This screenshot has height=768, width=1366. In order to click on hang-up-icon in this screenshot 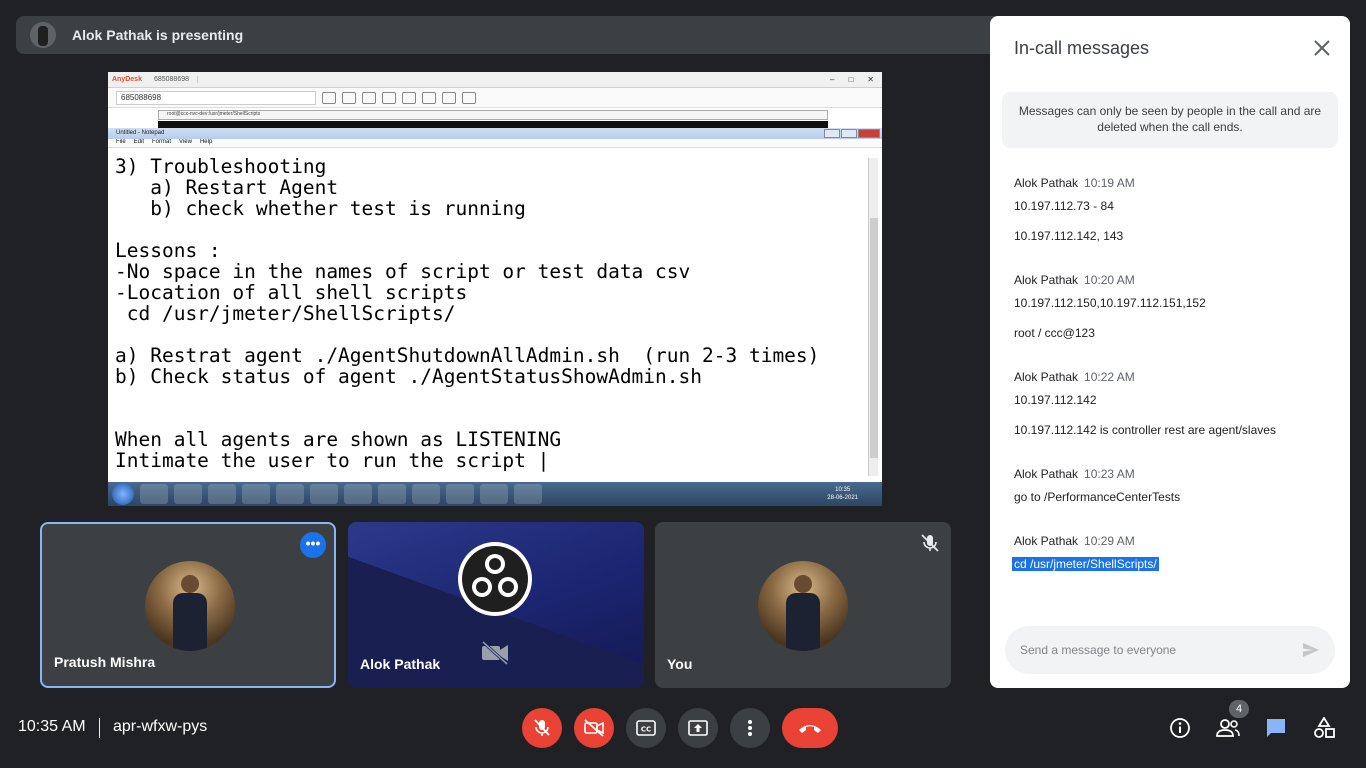, I will do `click(810, 729)`.